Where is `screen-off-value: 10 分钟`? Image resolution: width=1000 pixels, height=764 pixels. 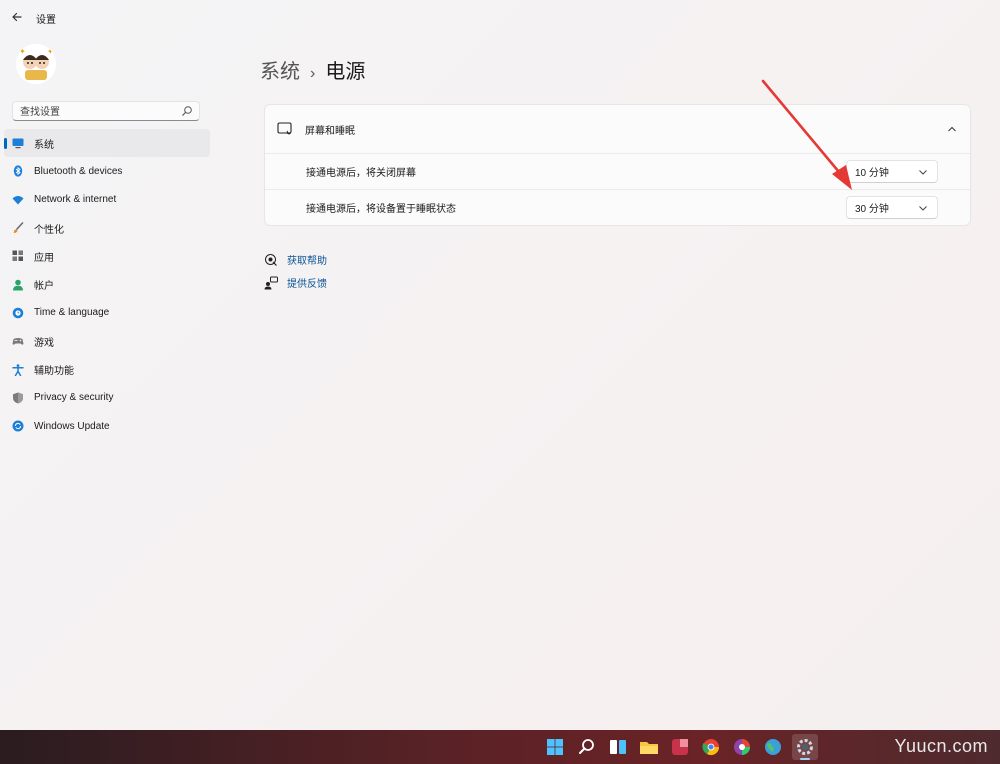 screen-off-value: 10 分钟 is located at coordinates (872, 173).